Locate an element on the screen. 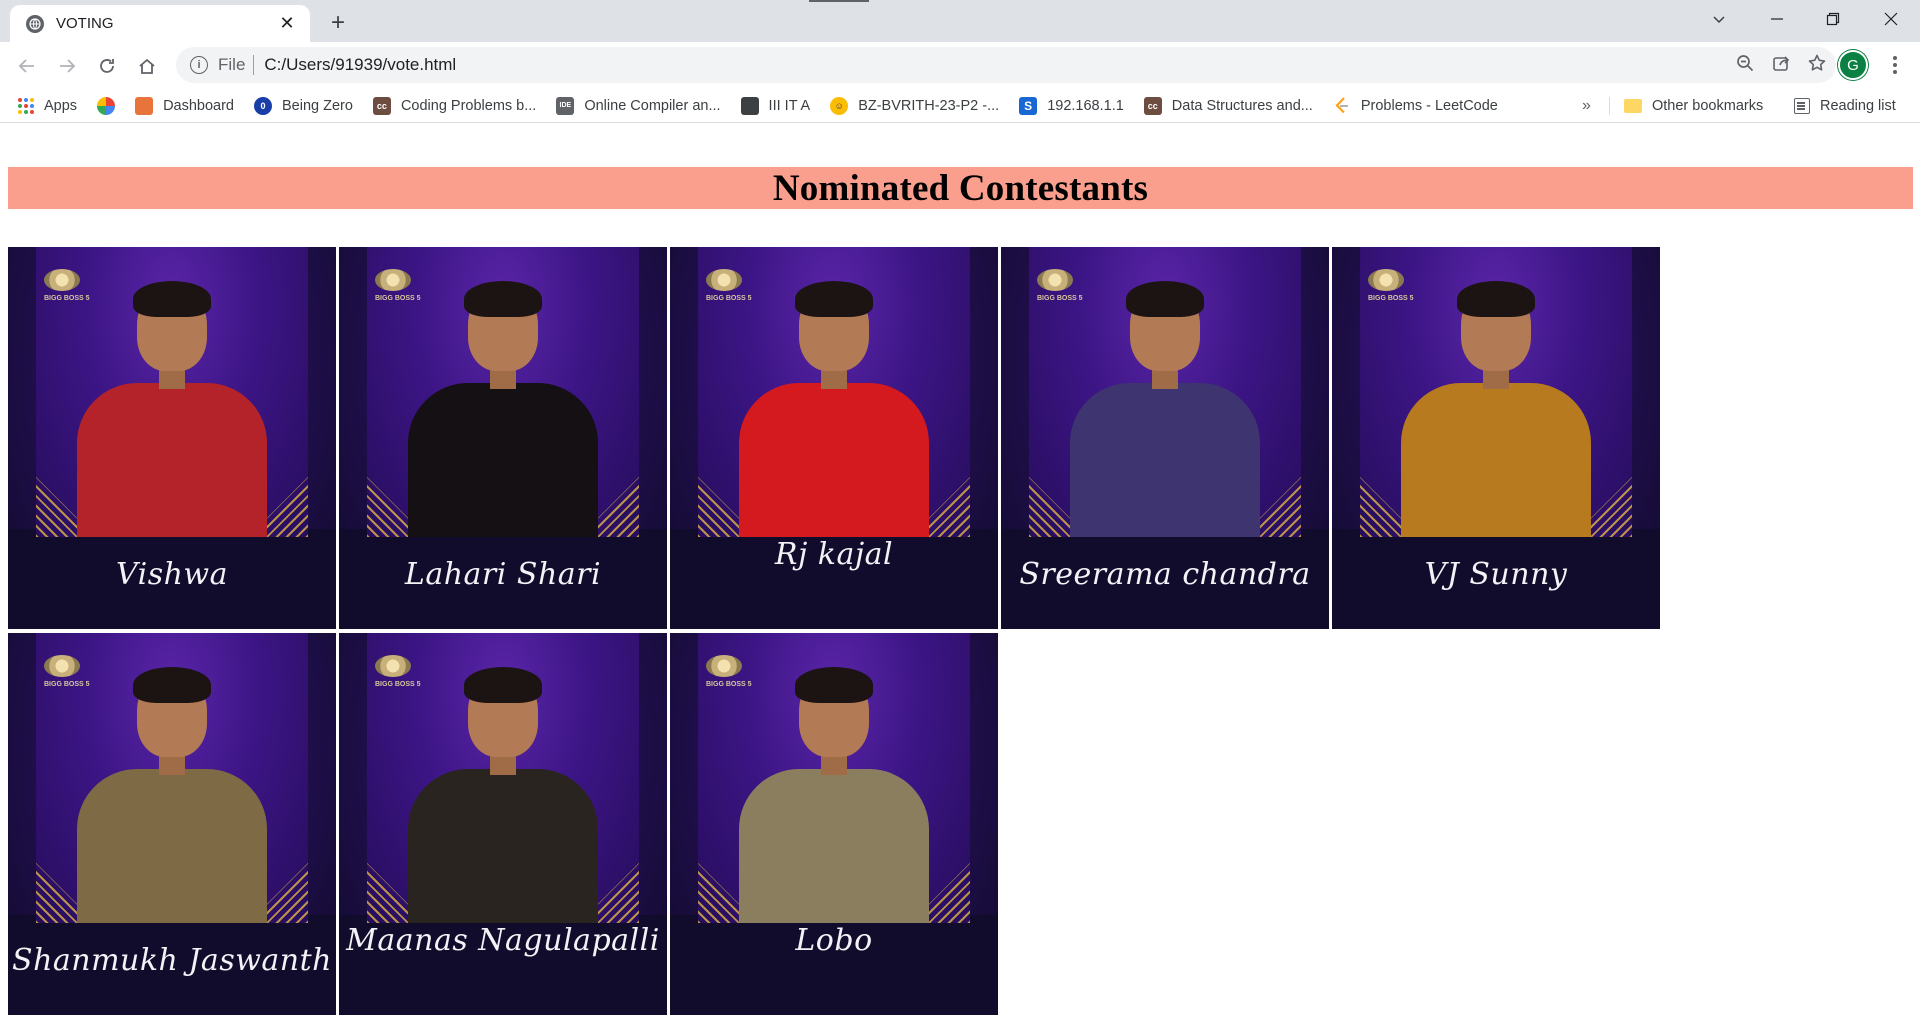 The image size is (1920, 1031). bookmark-label: 192.168.1.1 is located at coordinates (1085, 105).